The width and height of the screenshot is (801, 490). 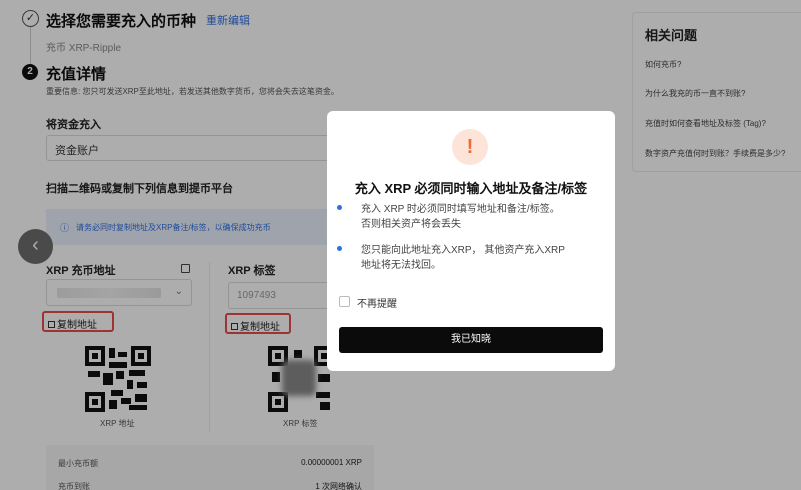 I want to click on modal-bullet-line: 充入 XRP 时必须同时填写地址和备注/标签。, so click(x=460, y=209).